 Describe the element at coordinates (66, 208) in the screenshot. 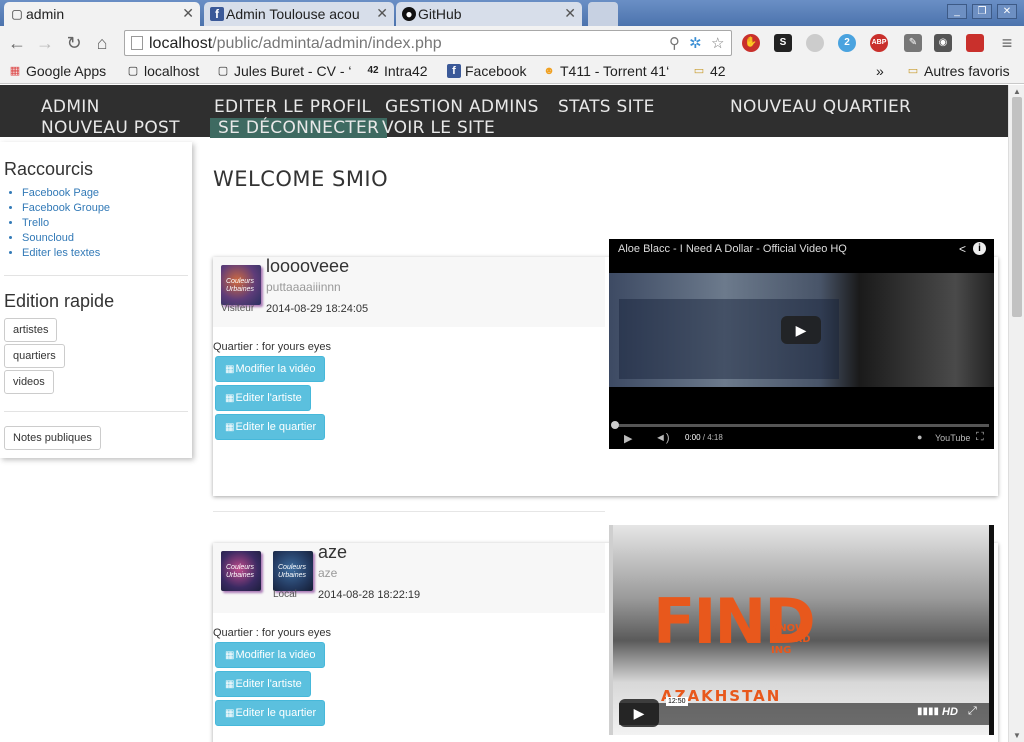

I see `shortcut-facebook-groupe: Facebook Groupe` at that location.